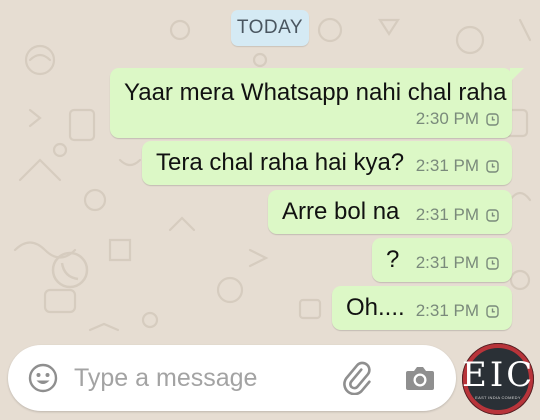 The width and height of the screenshot is (540, 420). I want to click on smiley-face-icon, so click(43, 378).